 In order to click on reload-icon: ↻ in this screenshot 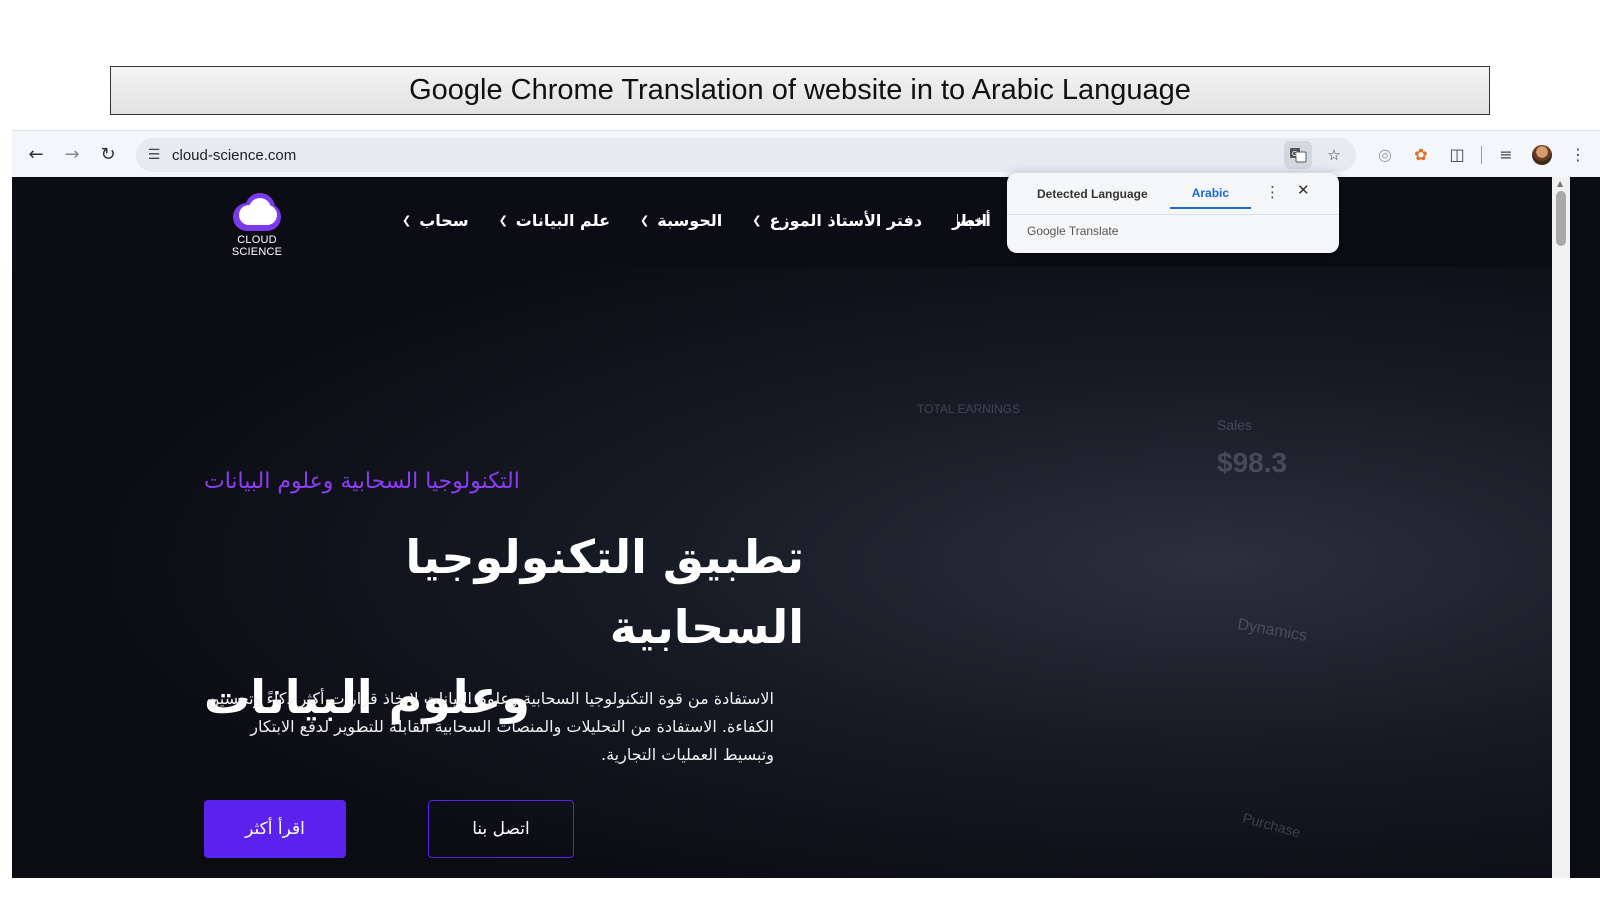, I will do `click(108, 154)`.